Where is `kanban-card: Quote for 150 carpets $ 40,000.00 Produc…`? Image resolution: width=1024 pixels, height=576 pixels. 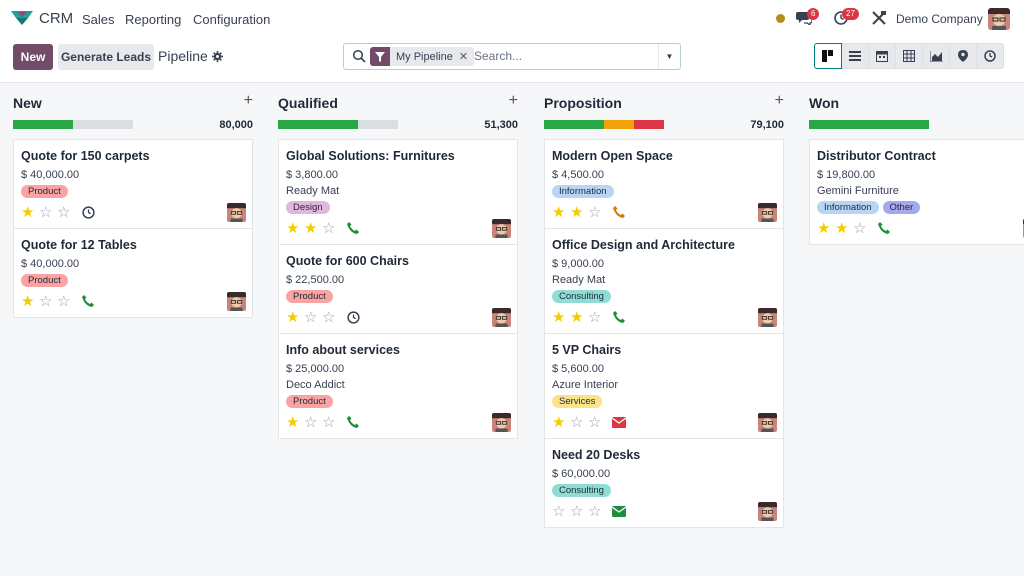 kanban-card: Quote for 150 carpets $ 40,000.00 Produc… is located at coordinates (133, 184).